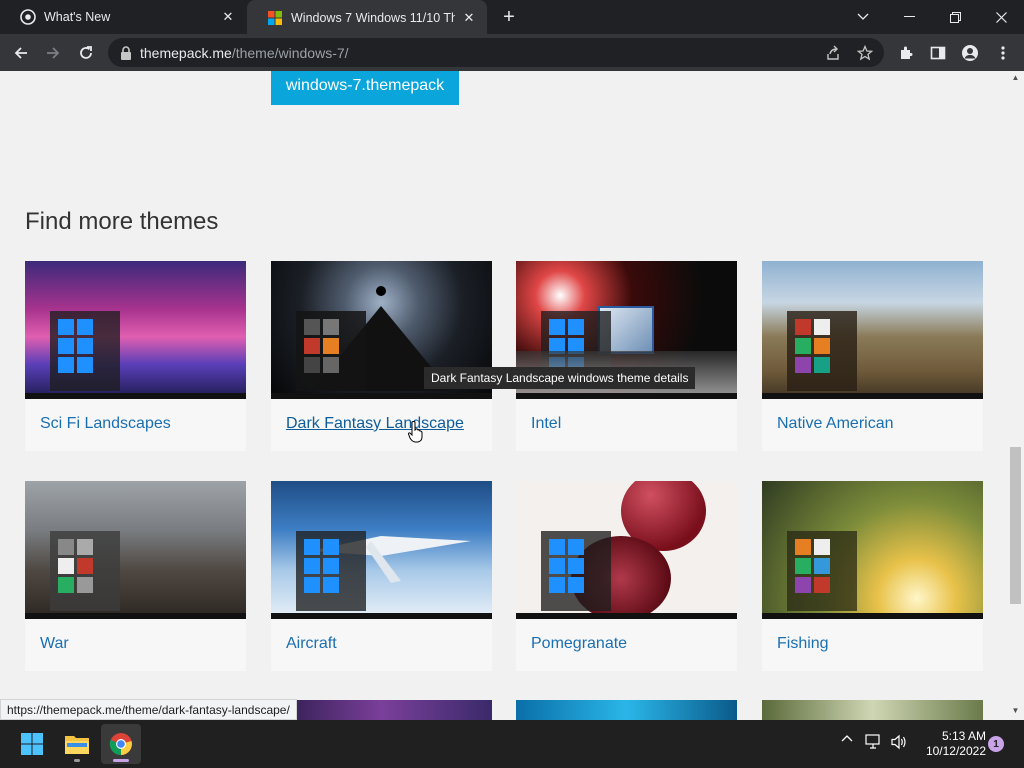  Describe the element at coordinates (955, 751) in the screenshot. I see `clock-date: 10/12/2022` at that location.